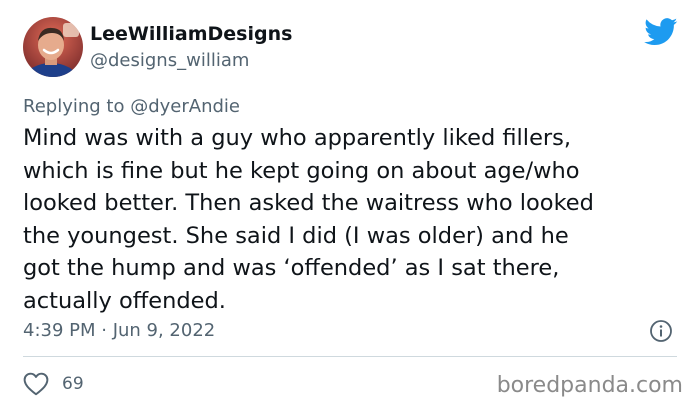 This screenshot has height=410, width=700. I want to click on avatar-photo, so click(53, 47).